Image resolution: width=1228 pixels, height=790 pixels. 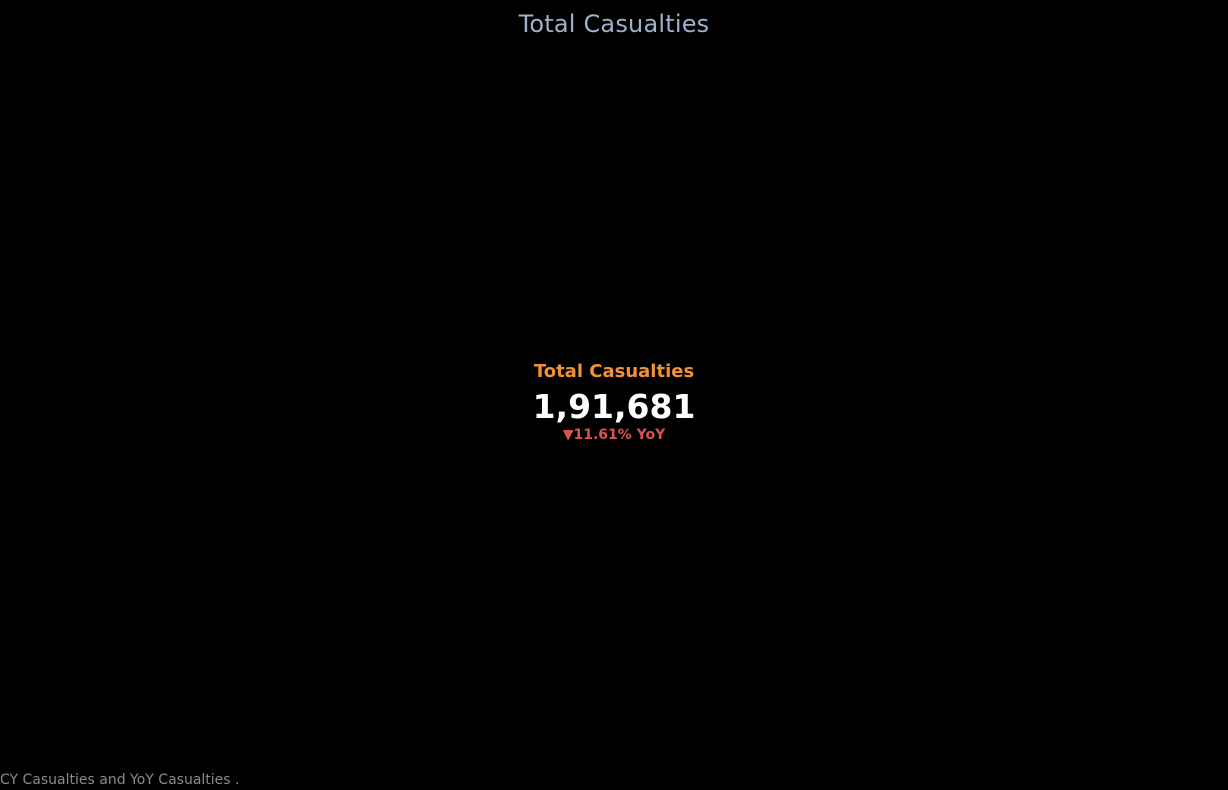 I want to click on kpi-label: Total Casualties, so click(x=614, y=371).